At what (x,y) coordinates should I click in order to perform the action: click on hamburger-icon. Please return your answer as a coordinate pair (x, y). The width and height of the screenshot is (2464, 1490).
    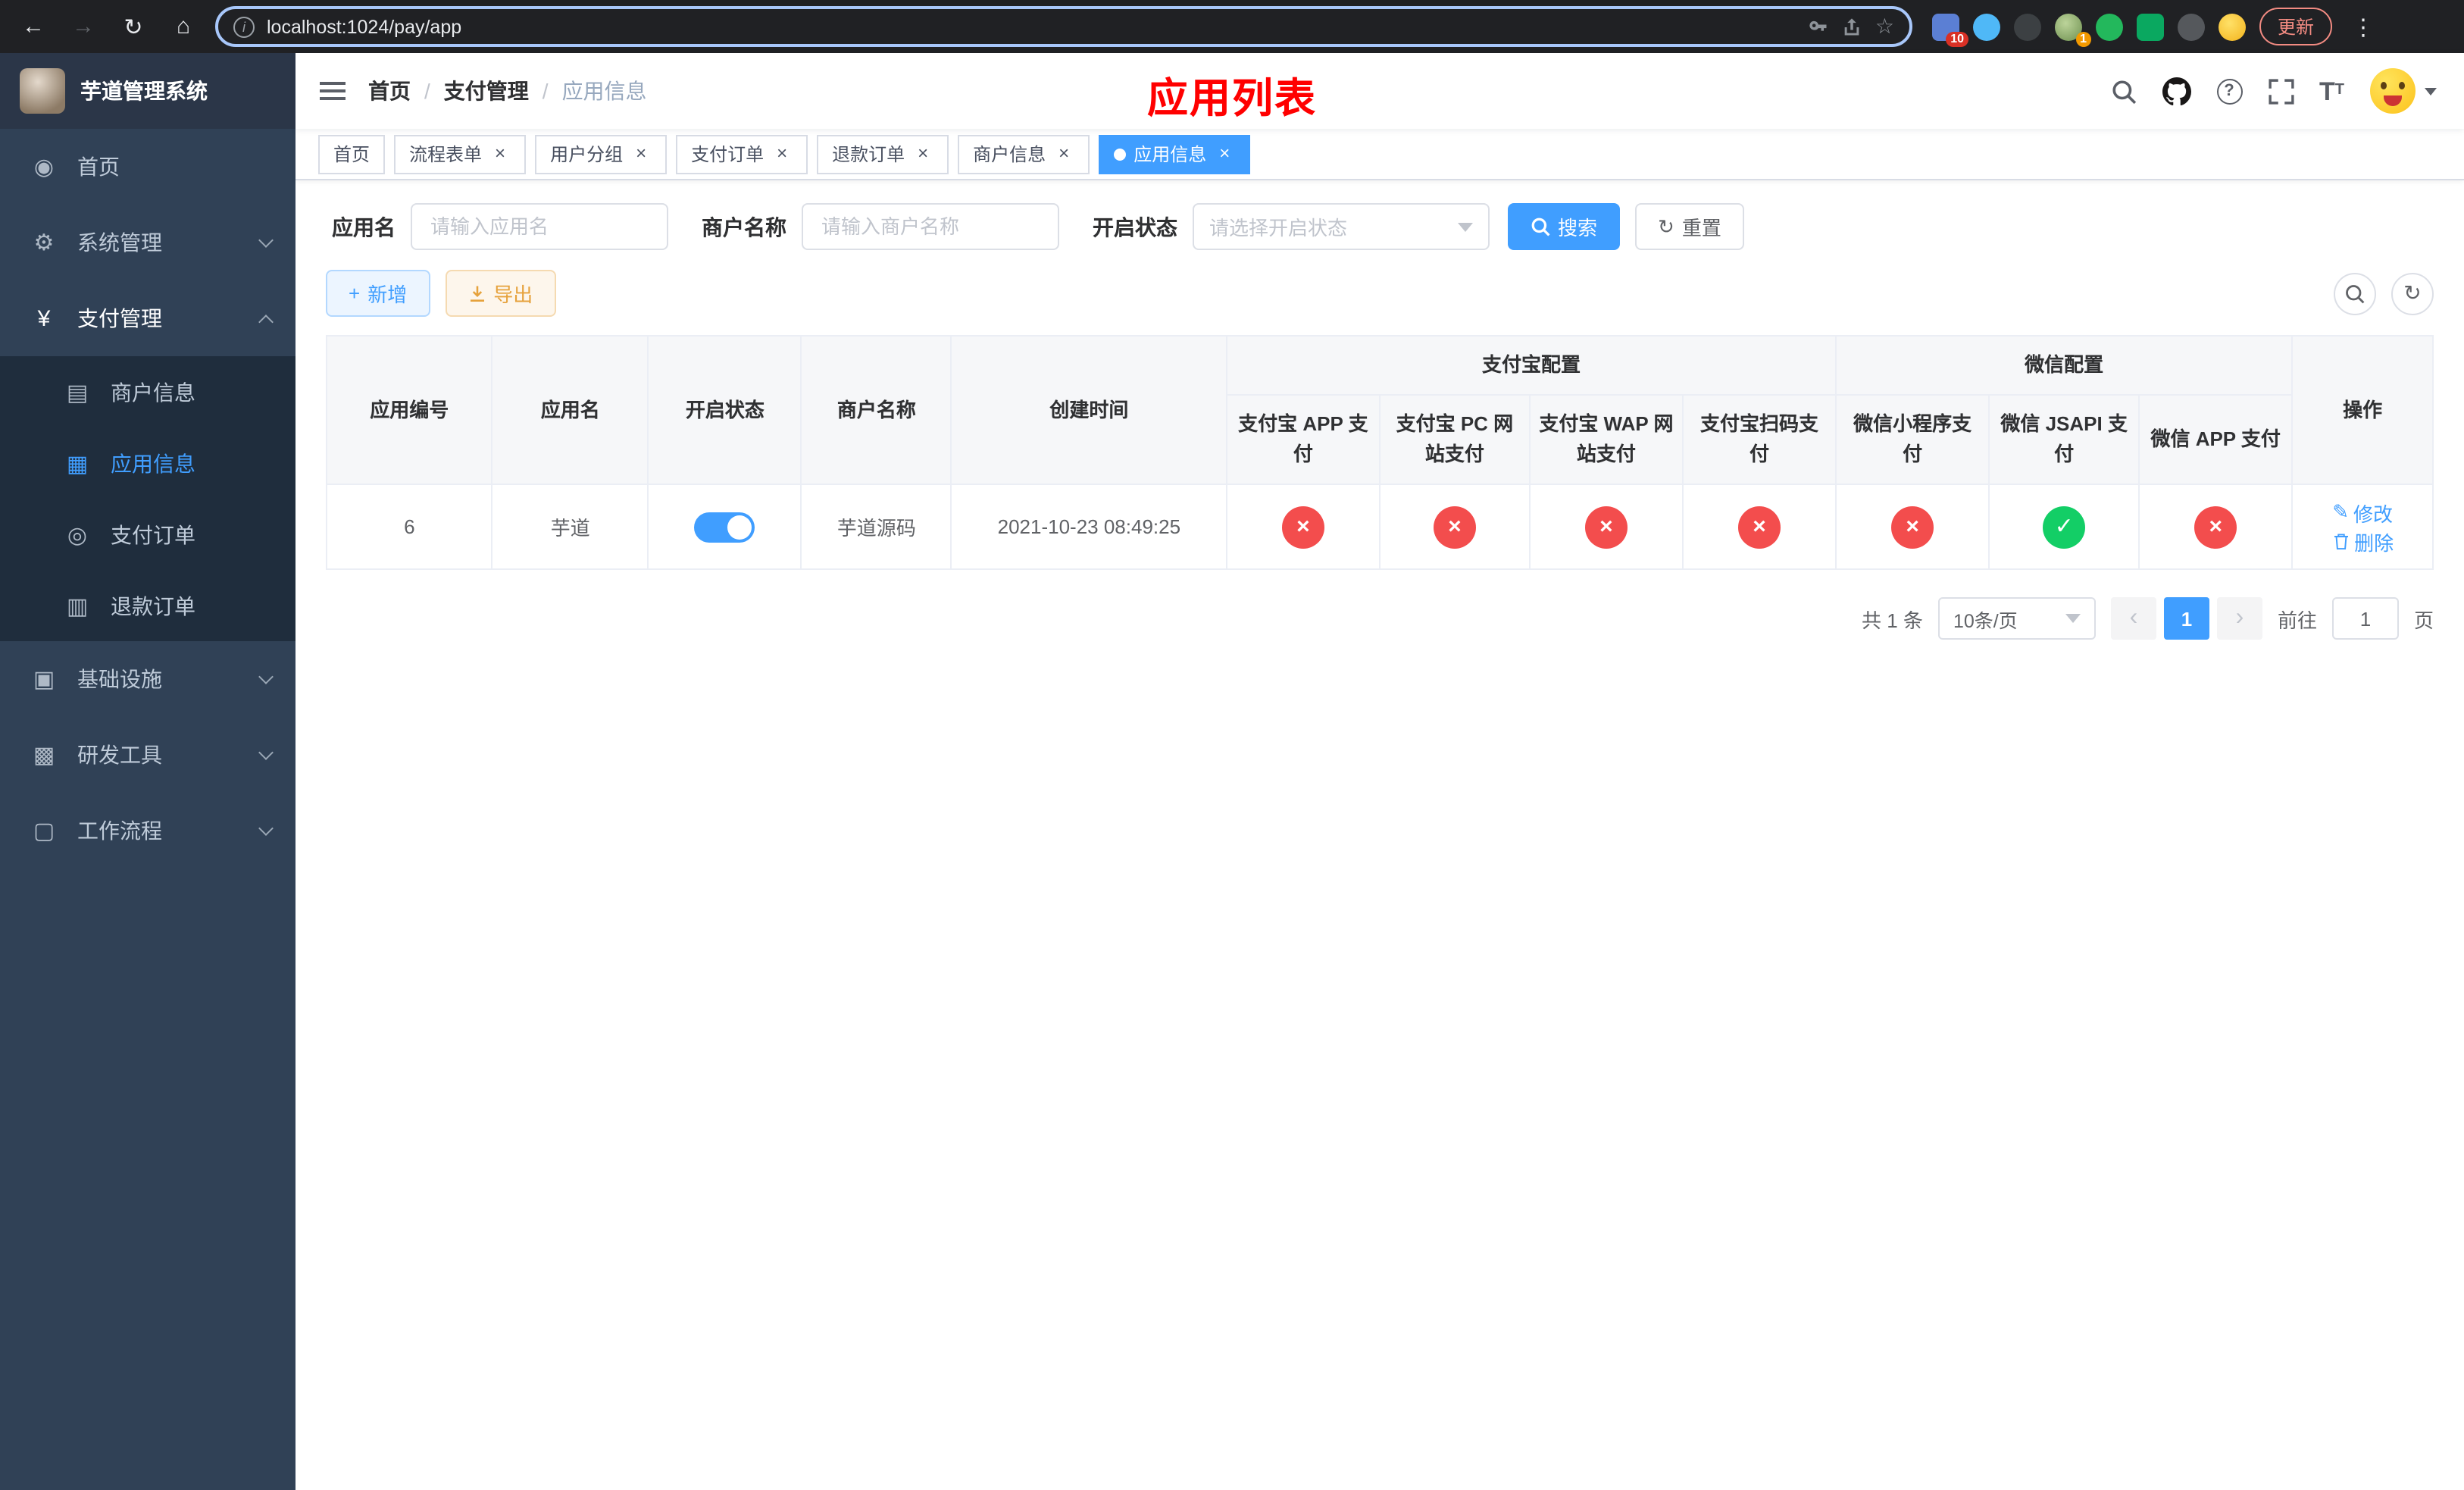
    Looking at the image, I should click on (331, 91).